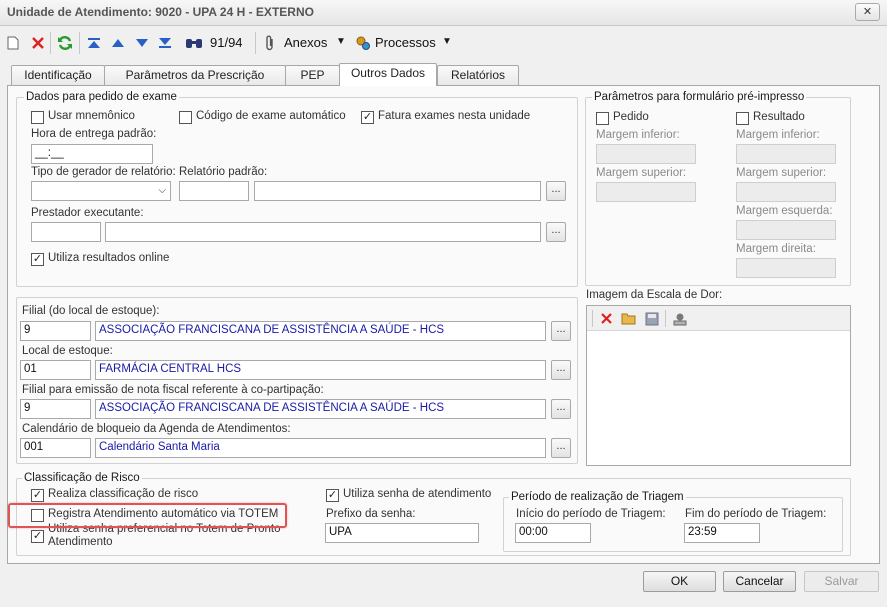 The image size is (887, 607). I want to click on resultado-margem-esquerda-label: Margem esquerda:, so click(784, 211).